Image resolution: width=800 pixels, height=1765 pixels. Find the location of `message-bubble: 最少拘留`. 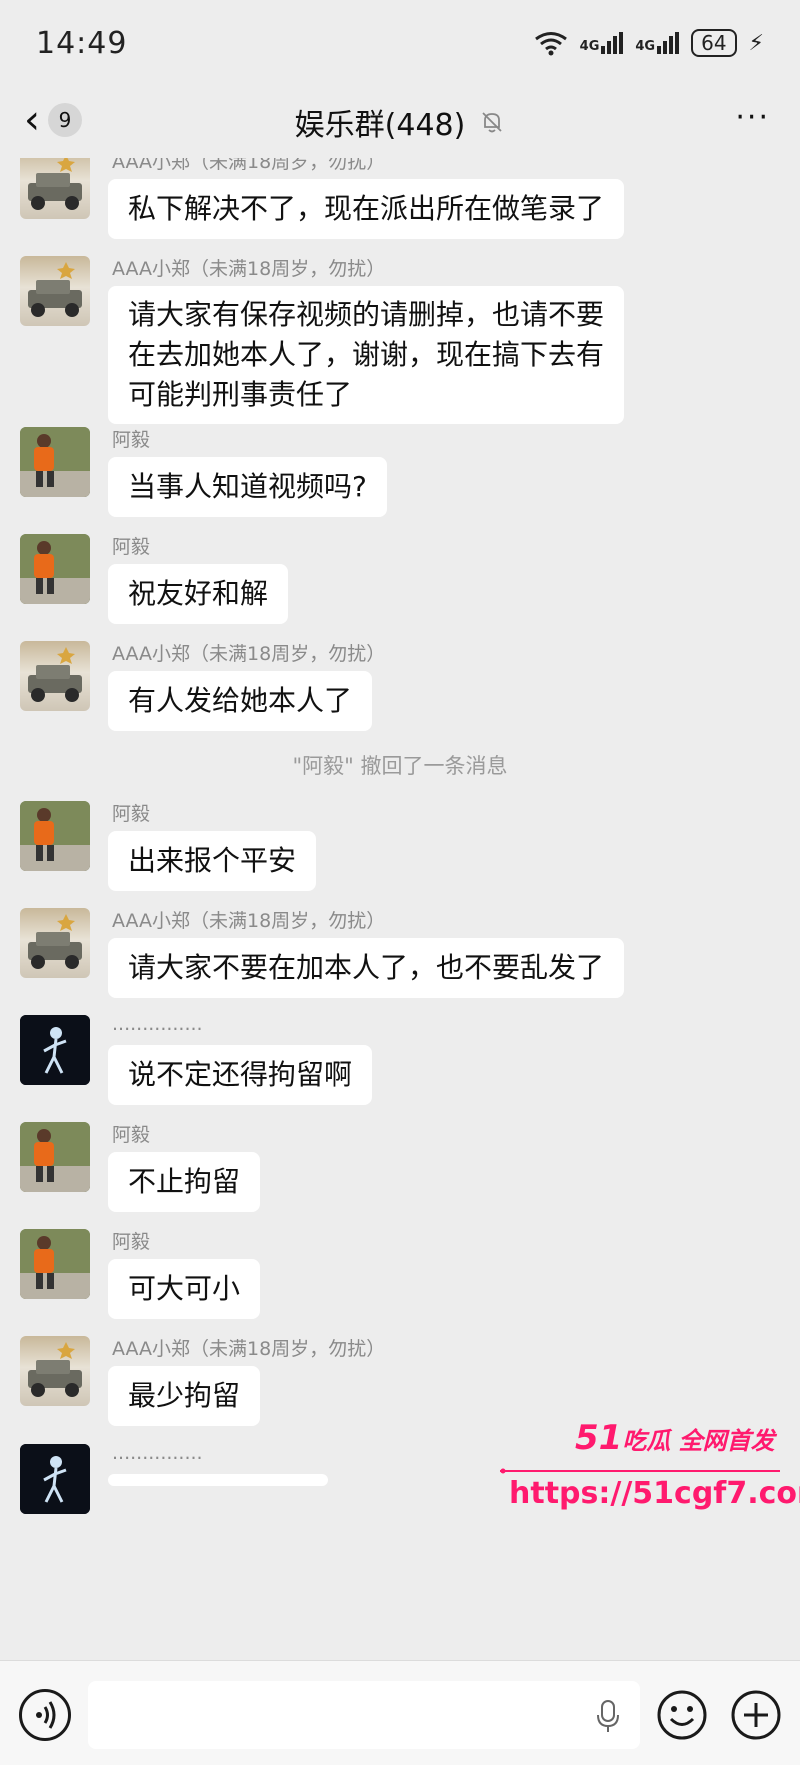

message-bubble: 最少拘留 is located at coordinates (184, 1396).